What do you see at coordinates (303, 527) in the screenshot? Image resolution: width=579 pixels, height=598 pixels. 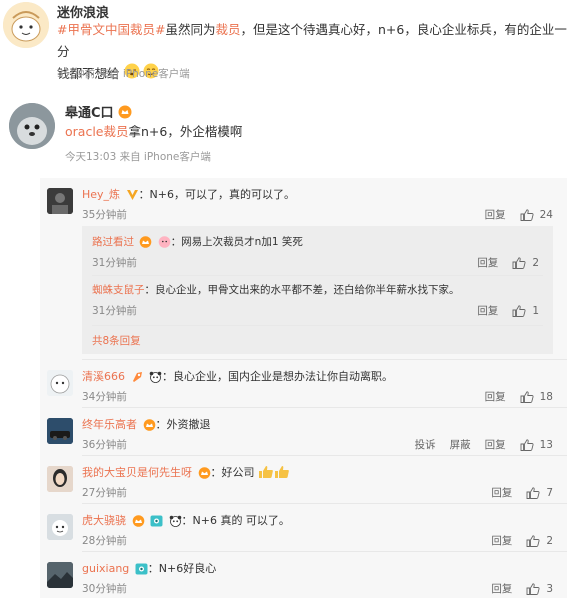 I see `comment-item: 虎大骁骁 ：N+6 真的 可以了。 28分钟前 回复 2` at bounding box center [303, 527].